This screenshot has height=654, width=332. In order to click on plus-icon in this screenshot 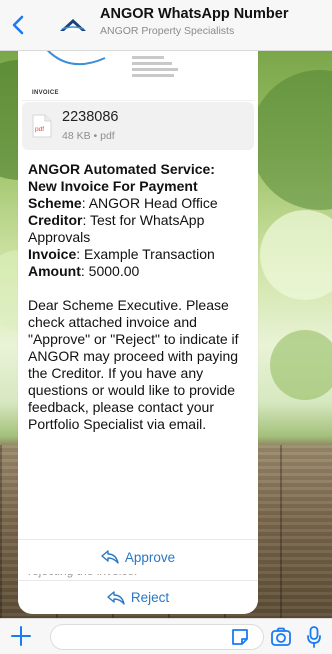, I will do `click(21, 636)`.